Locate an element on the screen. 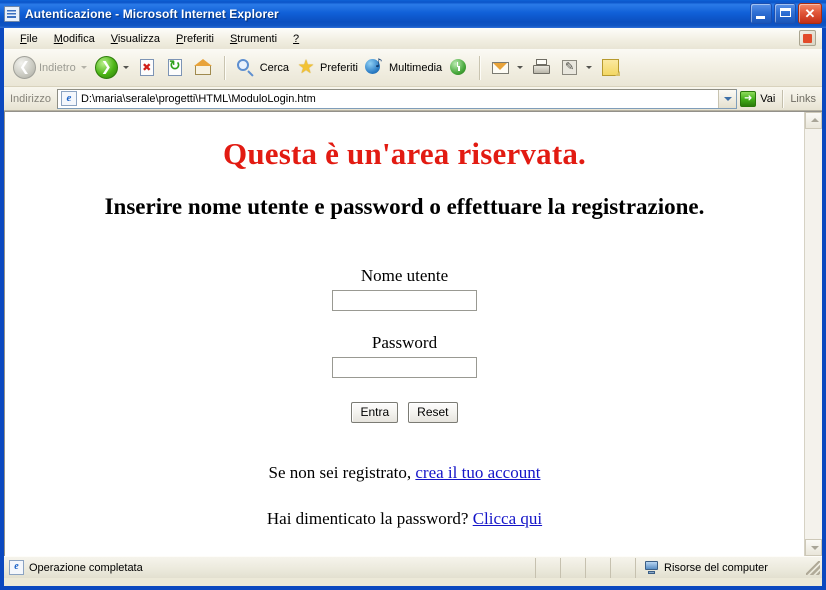  forward-dropdown-icon is located at coordinates (125, 67).